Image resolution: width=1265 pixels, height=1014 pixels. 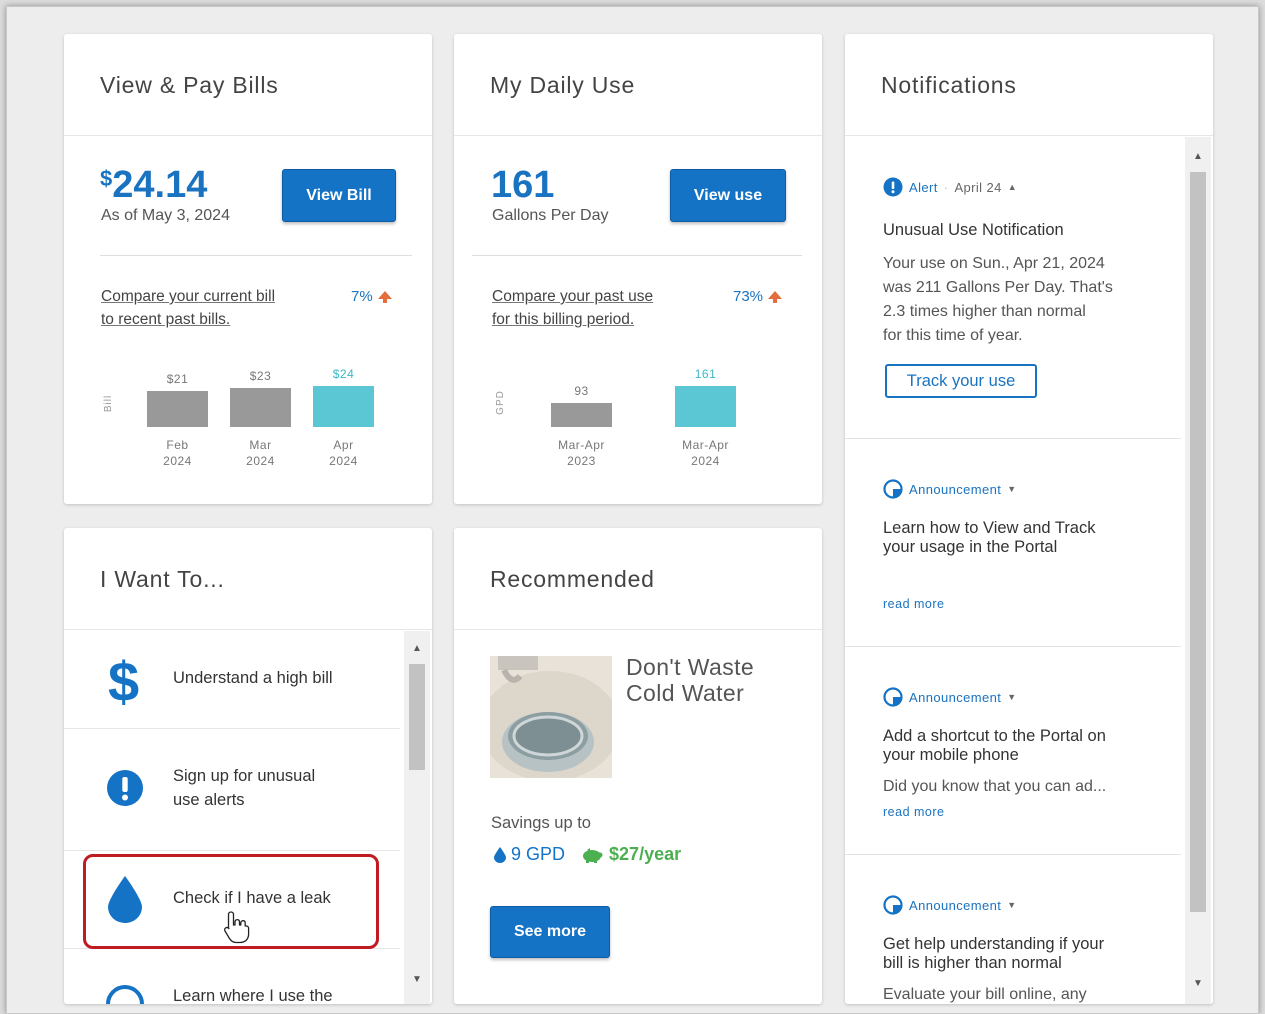 I want to click on action-sign-up-alerts: Sign up for unusual use alerts, so click(x=232, y=790).